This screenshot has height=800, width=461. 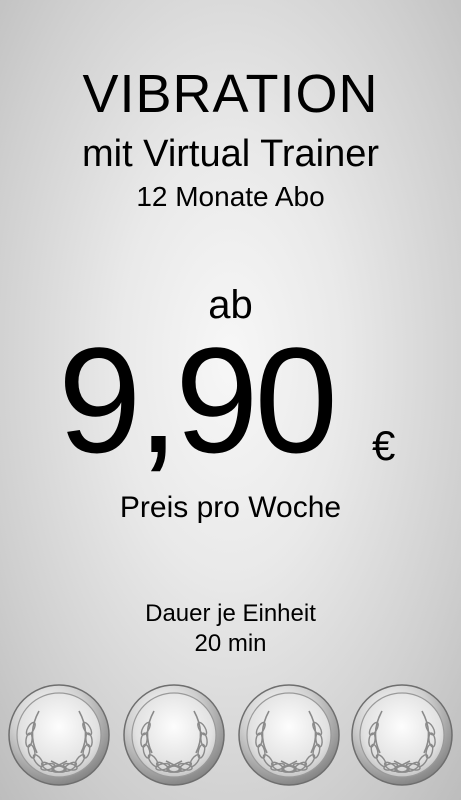 What do you see at coordinates (230, 94) in the screenshot?
I see `offer-title: VIBRATION` at bounding box center [230, 94].